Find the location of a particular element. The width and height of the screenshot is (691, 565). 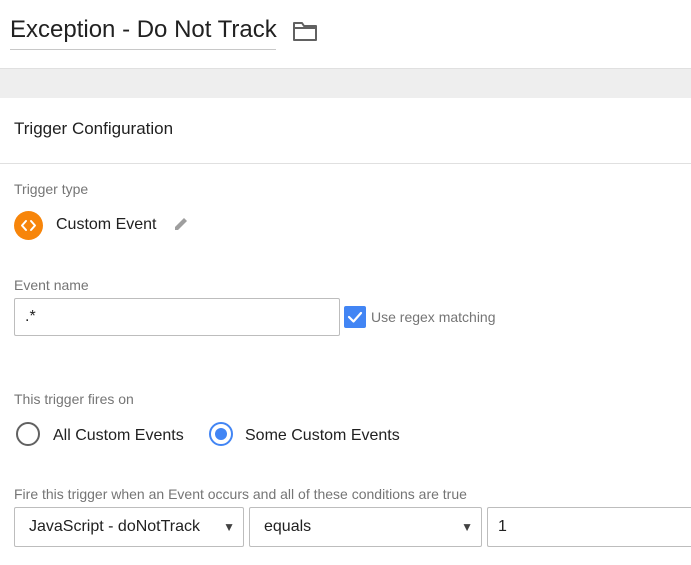

trigger-type-name: Custom Event is located at coordinates (106, 225).